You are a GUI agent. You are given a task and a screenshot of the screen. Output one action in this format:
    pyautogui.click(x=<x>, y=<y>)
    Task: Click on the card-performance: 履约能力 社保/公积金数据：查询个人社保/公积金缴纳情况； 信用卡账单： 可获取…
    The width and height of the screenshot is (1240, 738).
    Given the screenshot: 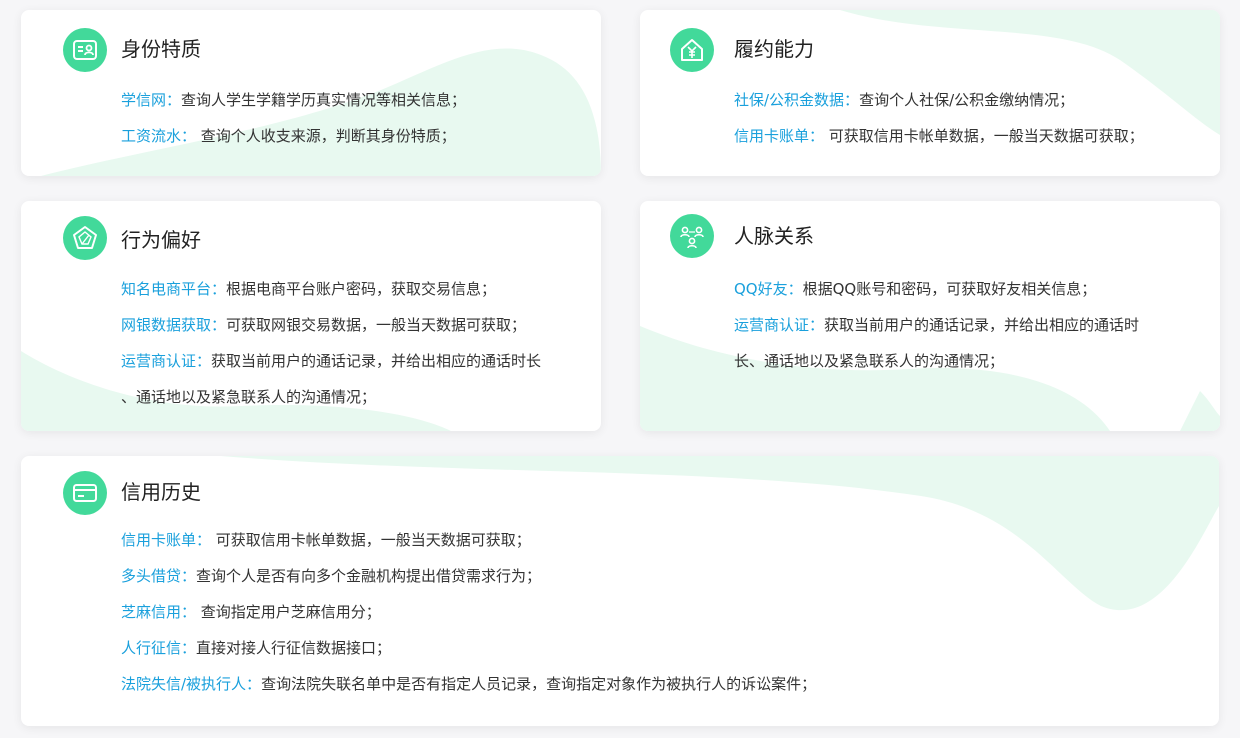 What is the action you would take?
    pyautogui.click(x=930, y=93)
    